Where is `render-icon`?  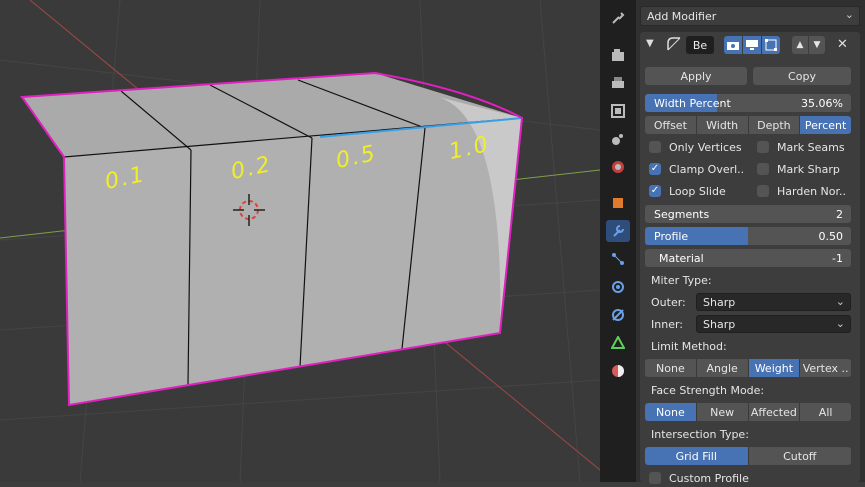
render-icon is located at coordinates (618, 55).